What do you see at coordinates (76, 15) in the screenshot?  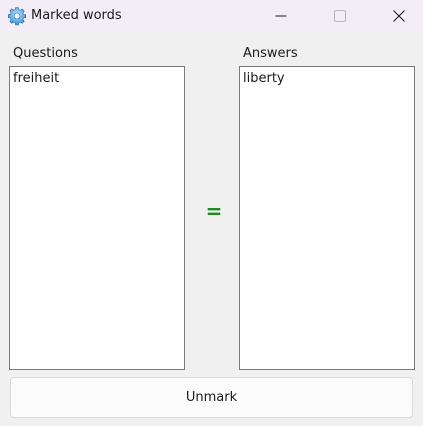 I see `window-title: Marked words` at bounding box center [76, 15].